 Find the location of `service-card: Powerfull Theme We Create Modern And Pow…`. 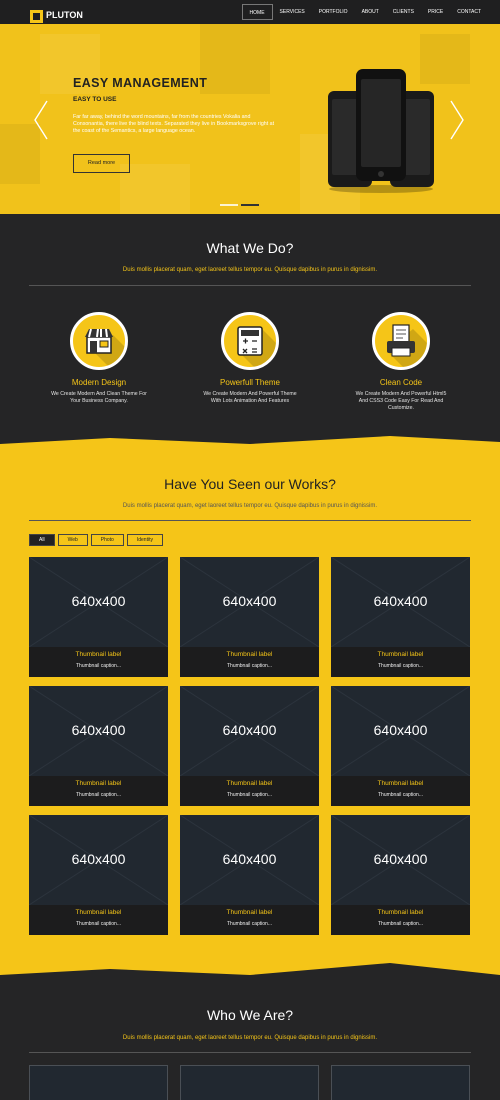

service-card: Powerfull Theme We Create Modern And Pow… is located at coordinates (250, 358).